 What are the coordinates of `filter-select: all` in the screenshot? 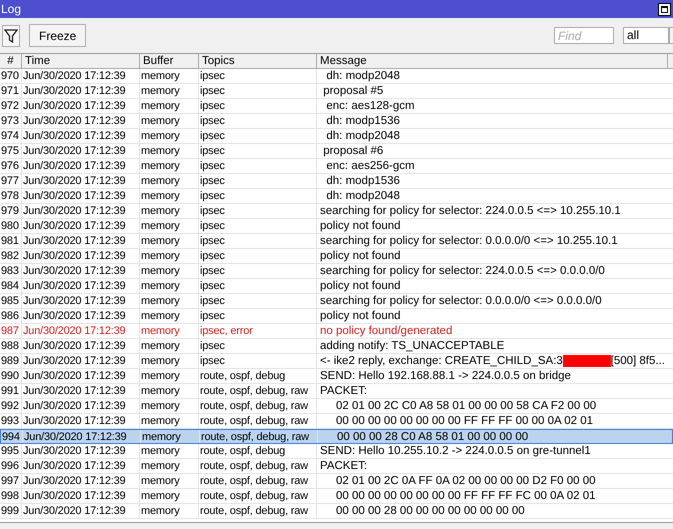 It's located at (646, 35).